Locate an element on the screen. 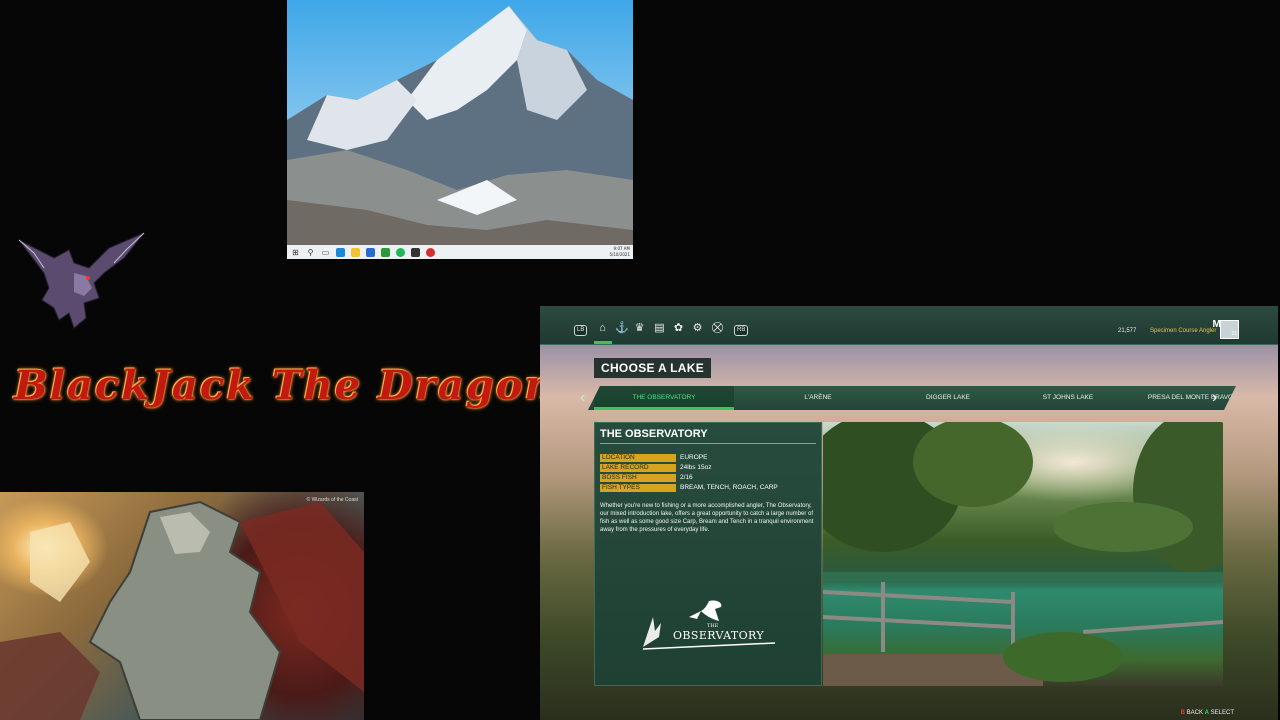 Image resolution: width=1280 pixels, height=720 pixels. page-title: CHOOSE A LAKE is located at coordinates (653, 368).